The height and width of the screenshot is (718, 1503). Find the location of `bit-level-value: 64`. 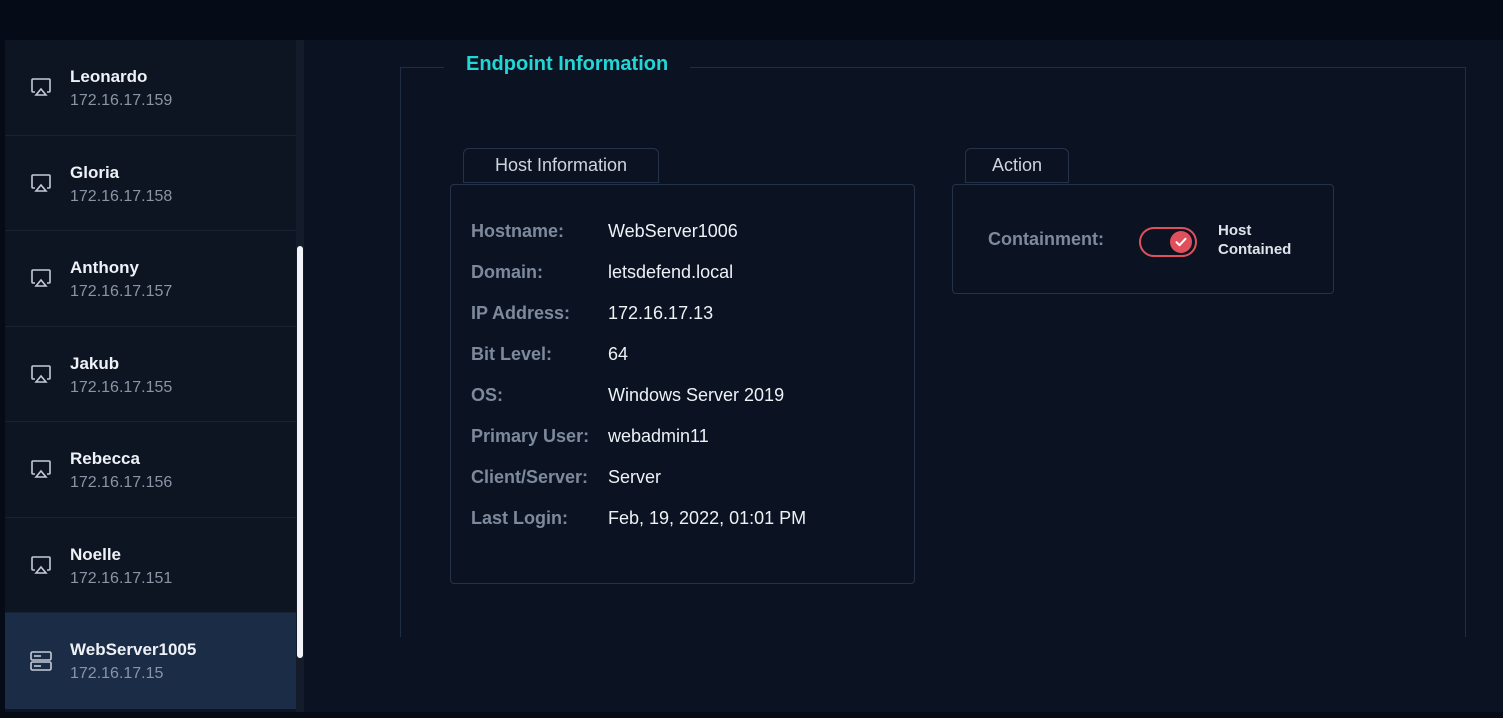

bit-level-value: 64 is located at coordinates (618, 354).